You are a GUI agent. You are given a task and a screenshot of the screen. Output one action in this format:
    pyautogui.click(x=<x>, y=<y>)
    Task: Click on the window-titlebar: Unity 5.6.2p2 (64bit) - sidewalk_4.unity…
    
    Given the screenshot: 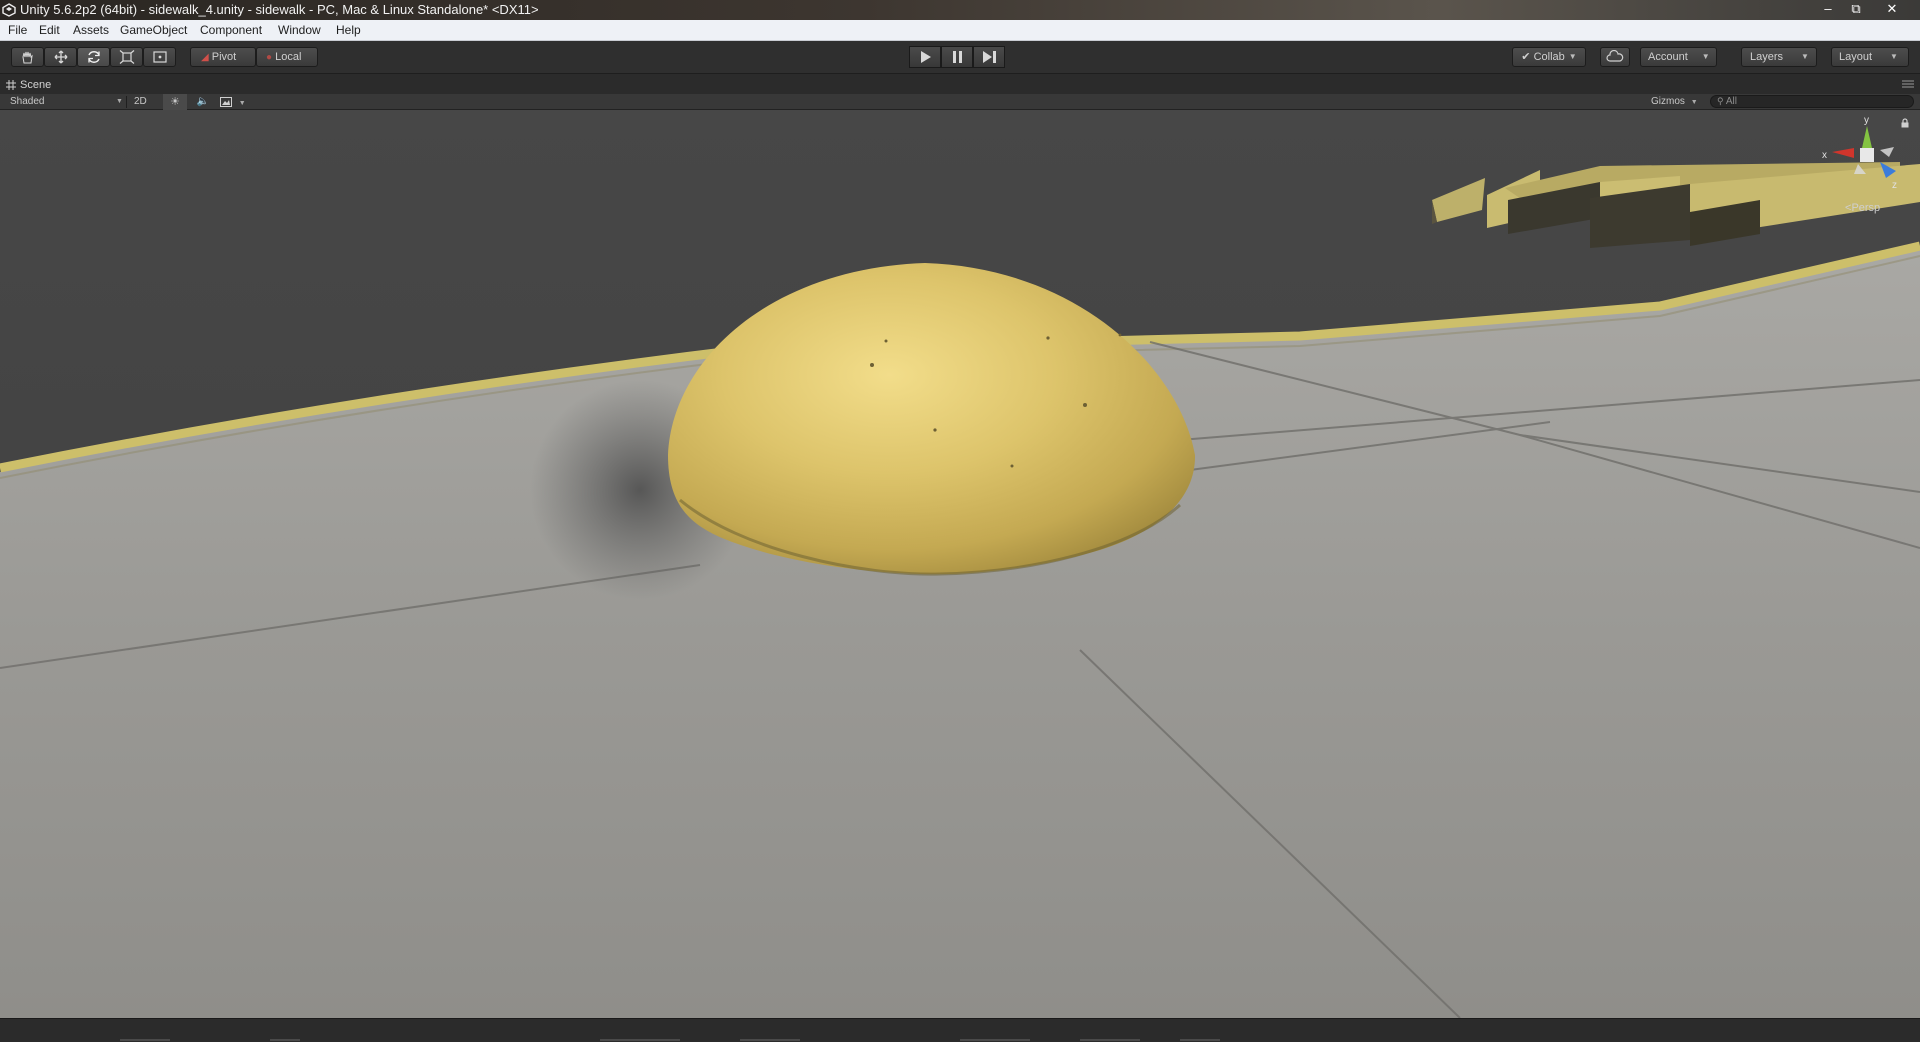 What is the action you would take?
    pyautogui.click(x=960, y=10)
    